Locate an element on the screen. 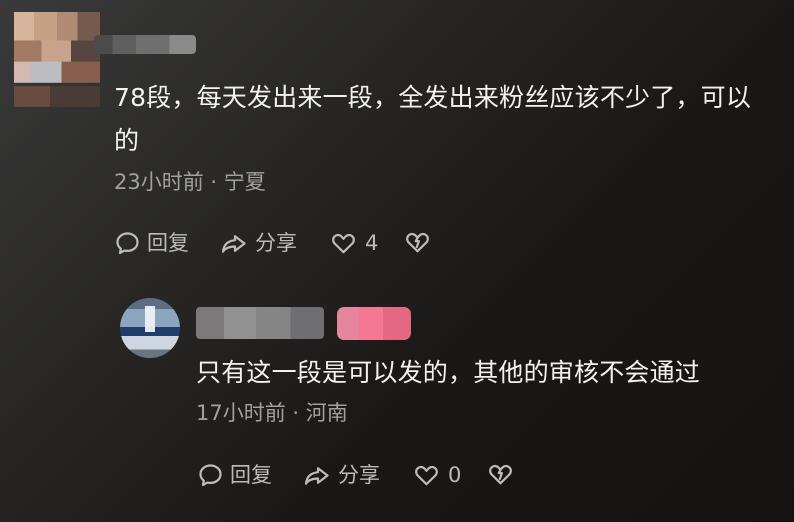  comment-text: 78段，每天发出来一段，全发出来粉丝应该不少了，可以的 is located at coordinates (433, 119).